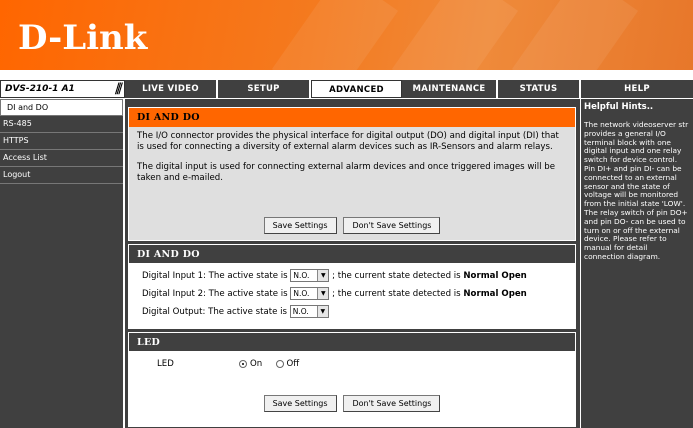  Describe the element at coordinates (300, 403) in the screenshot. I see `led-save-settings-button: Save Settings` at that location.